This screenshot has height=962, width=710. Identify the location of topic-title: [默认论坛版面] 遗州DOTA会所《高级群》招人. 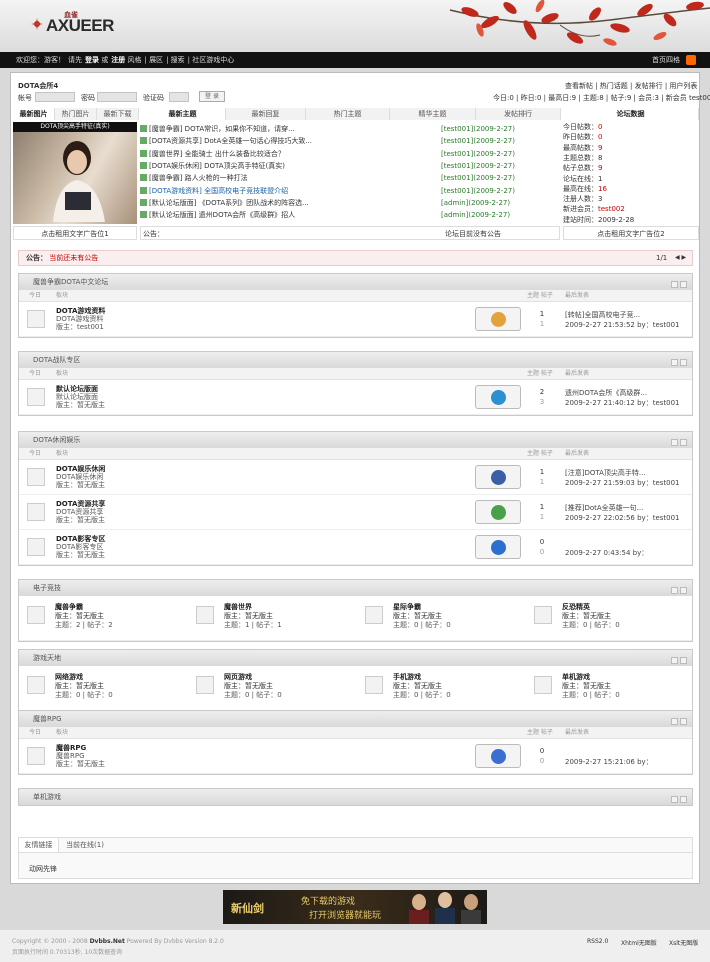
(222, 215).